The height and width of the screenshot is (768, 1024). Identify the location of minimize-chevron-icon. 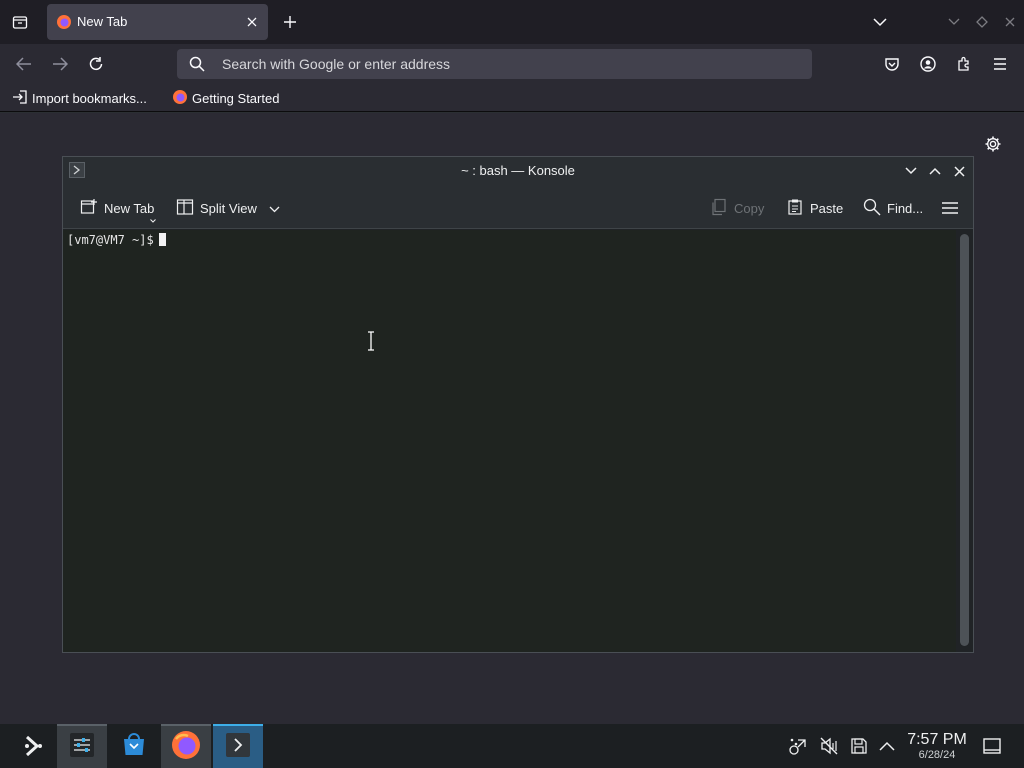
(911, 171).